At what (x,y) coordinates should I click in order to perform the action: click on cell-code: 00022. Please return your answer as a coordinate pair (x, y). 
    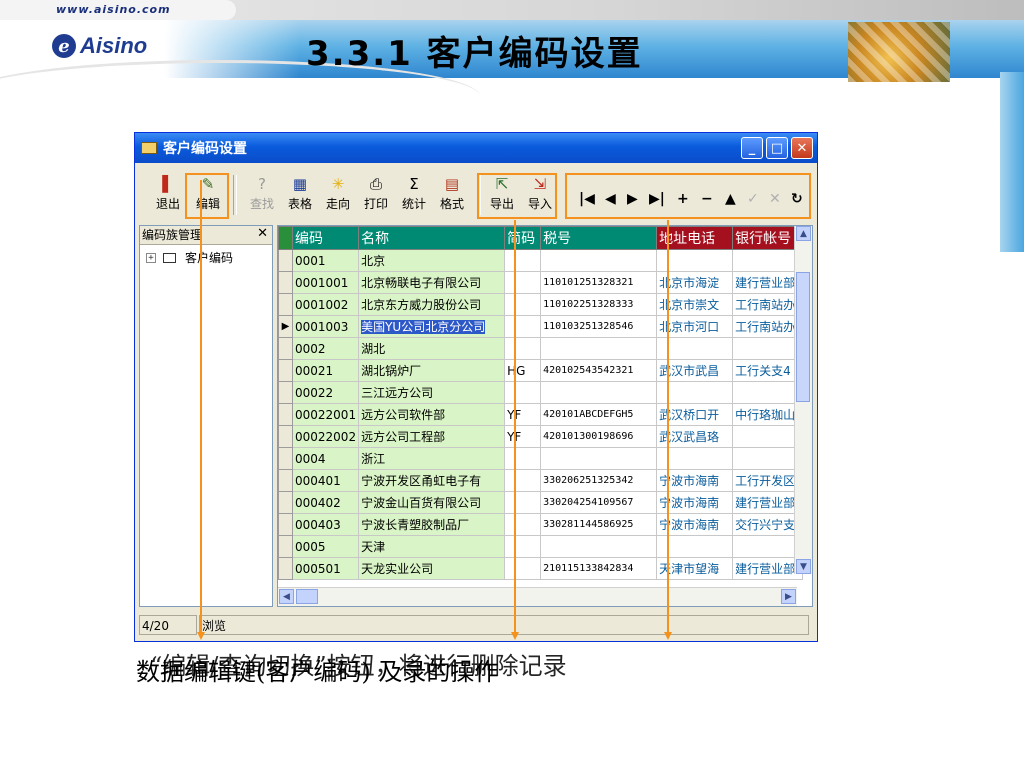
    Looking at the image, I should click on (325, 392).